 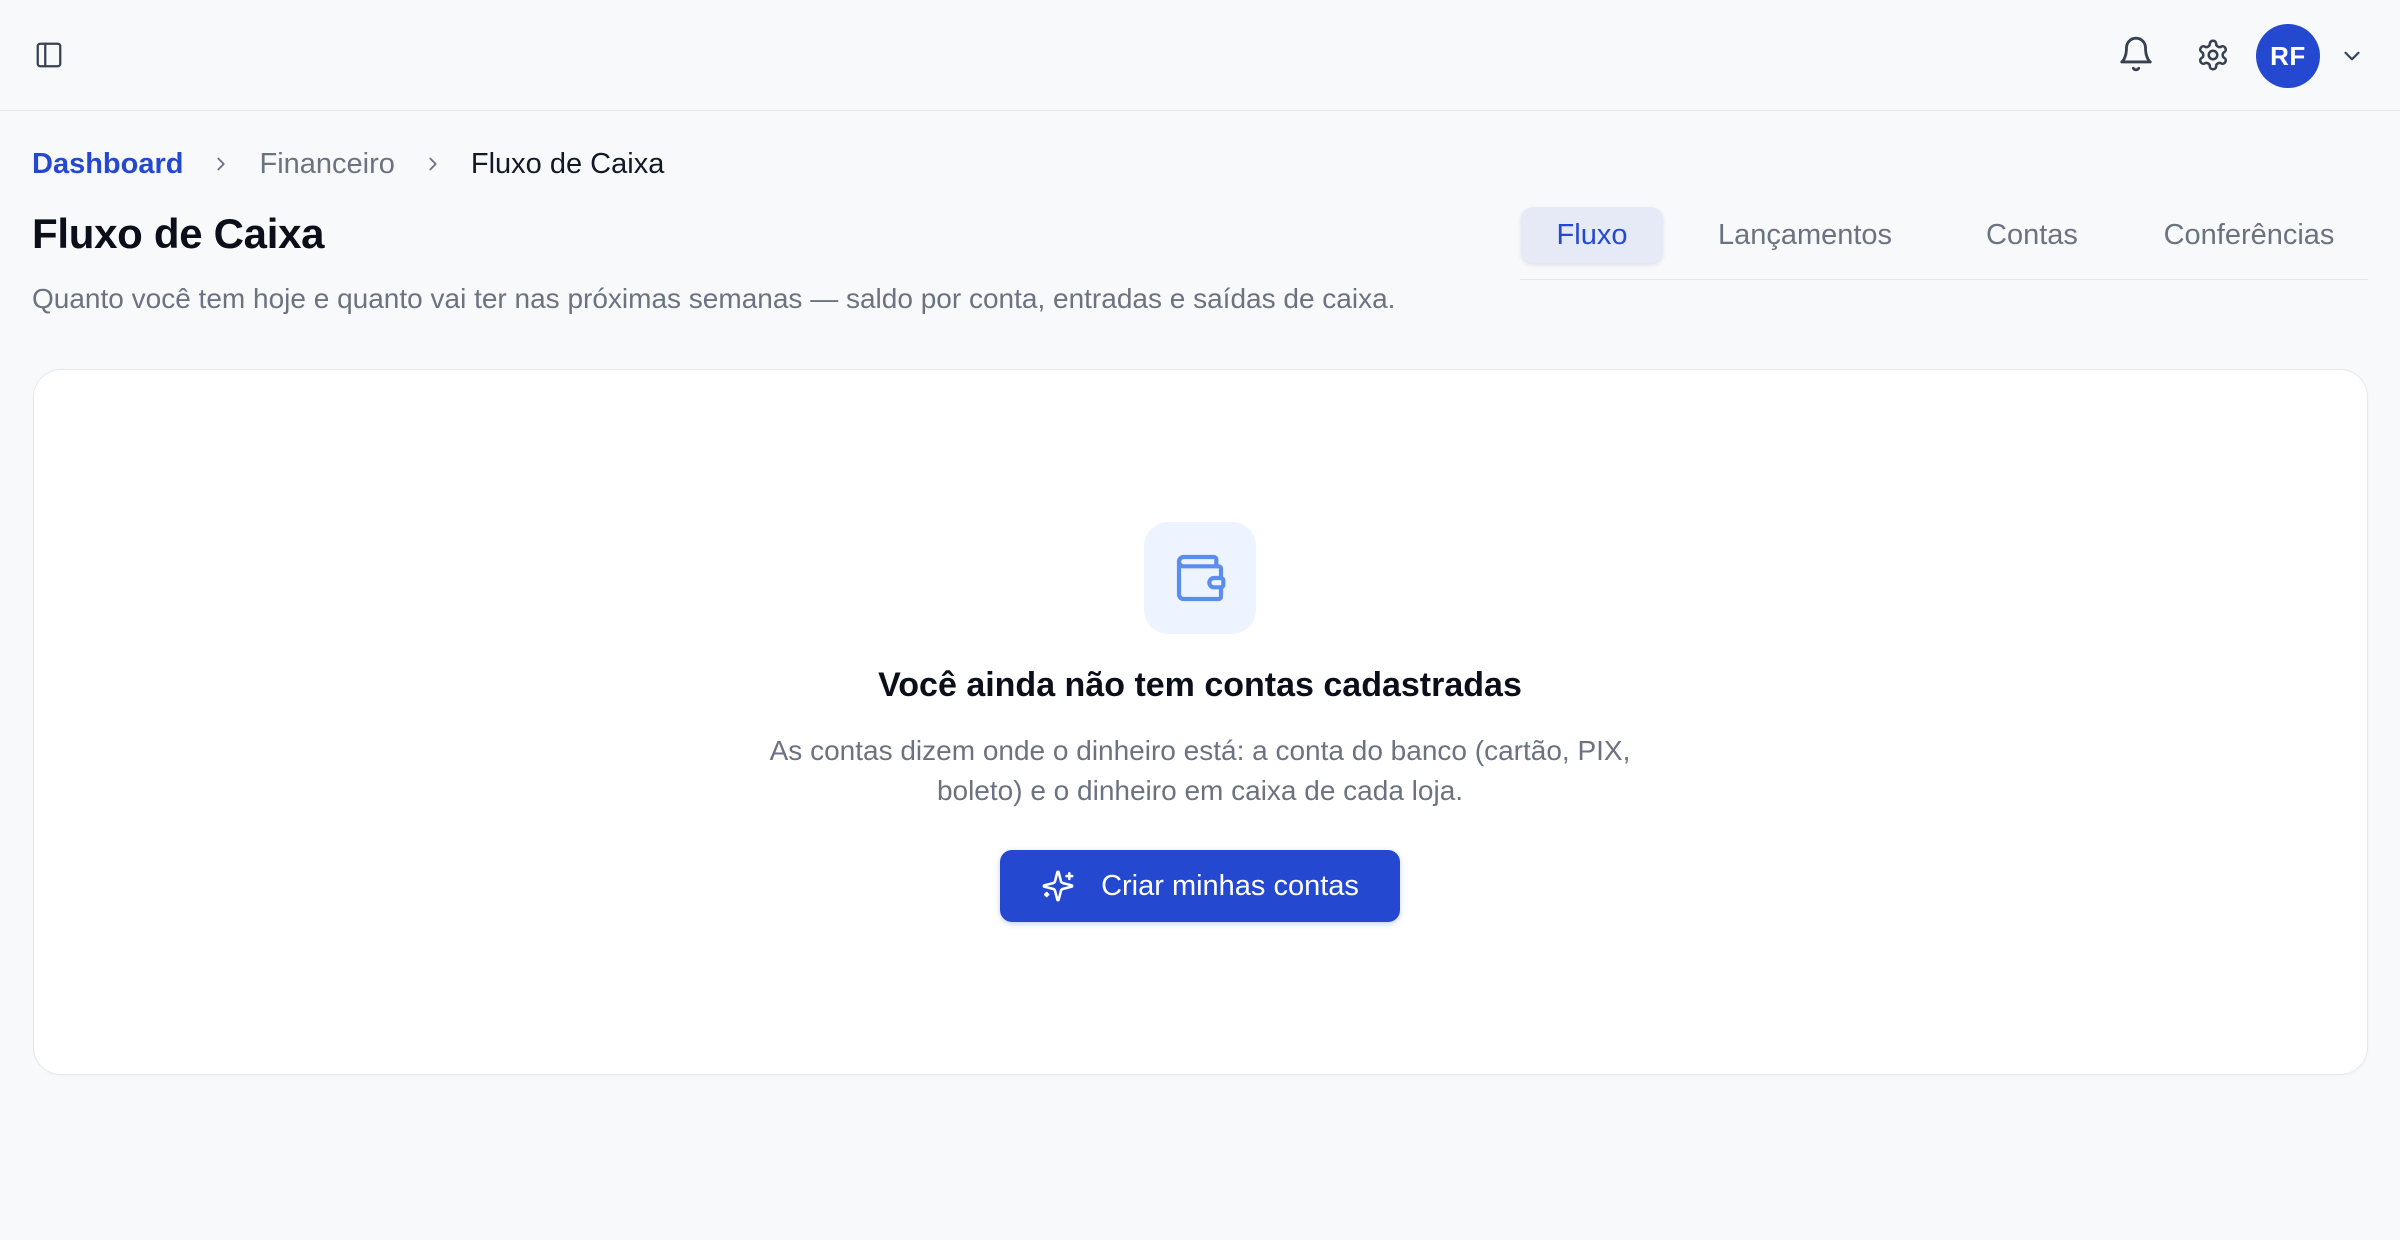 I want to click on sidebar-toggle-button, so click(x=49, y=55).